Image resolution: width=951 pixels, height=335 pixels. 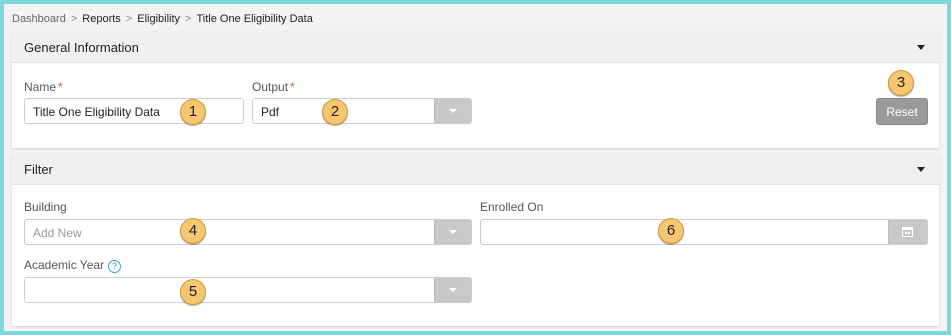 What do you see at coordinates (39, 19) in the screenshot?
I see `breadcrumb-dashboard: Dashboard` at bounding box center [39, 19].